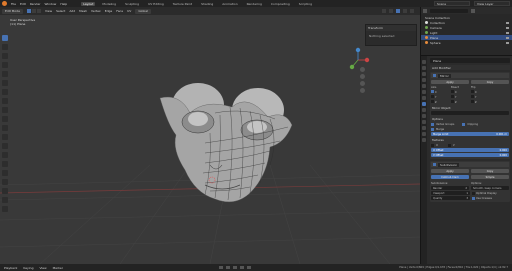 This screenshot has width=512, height=271. What do you see at coordinates (450, 188) in the screenshot?
I see `render-levels-field: Render 2` at bounding box center [450, 188].